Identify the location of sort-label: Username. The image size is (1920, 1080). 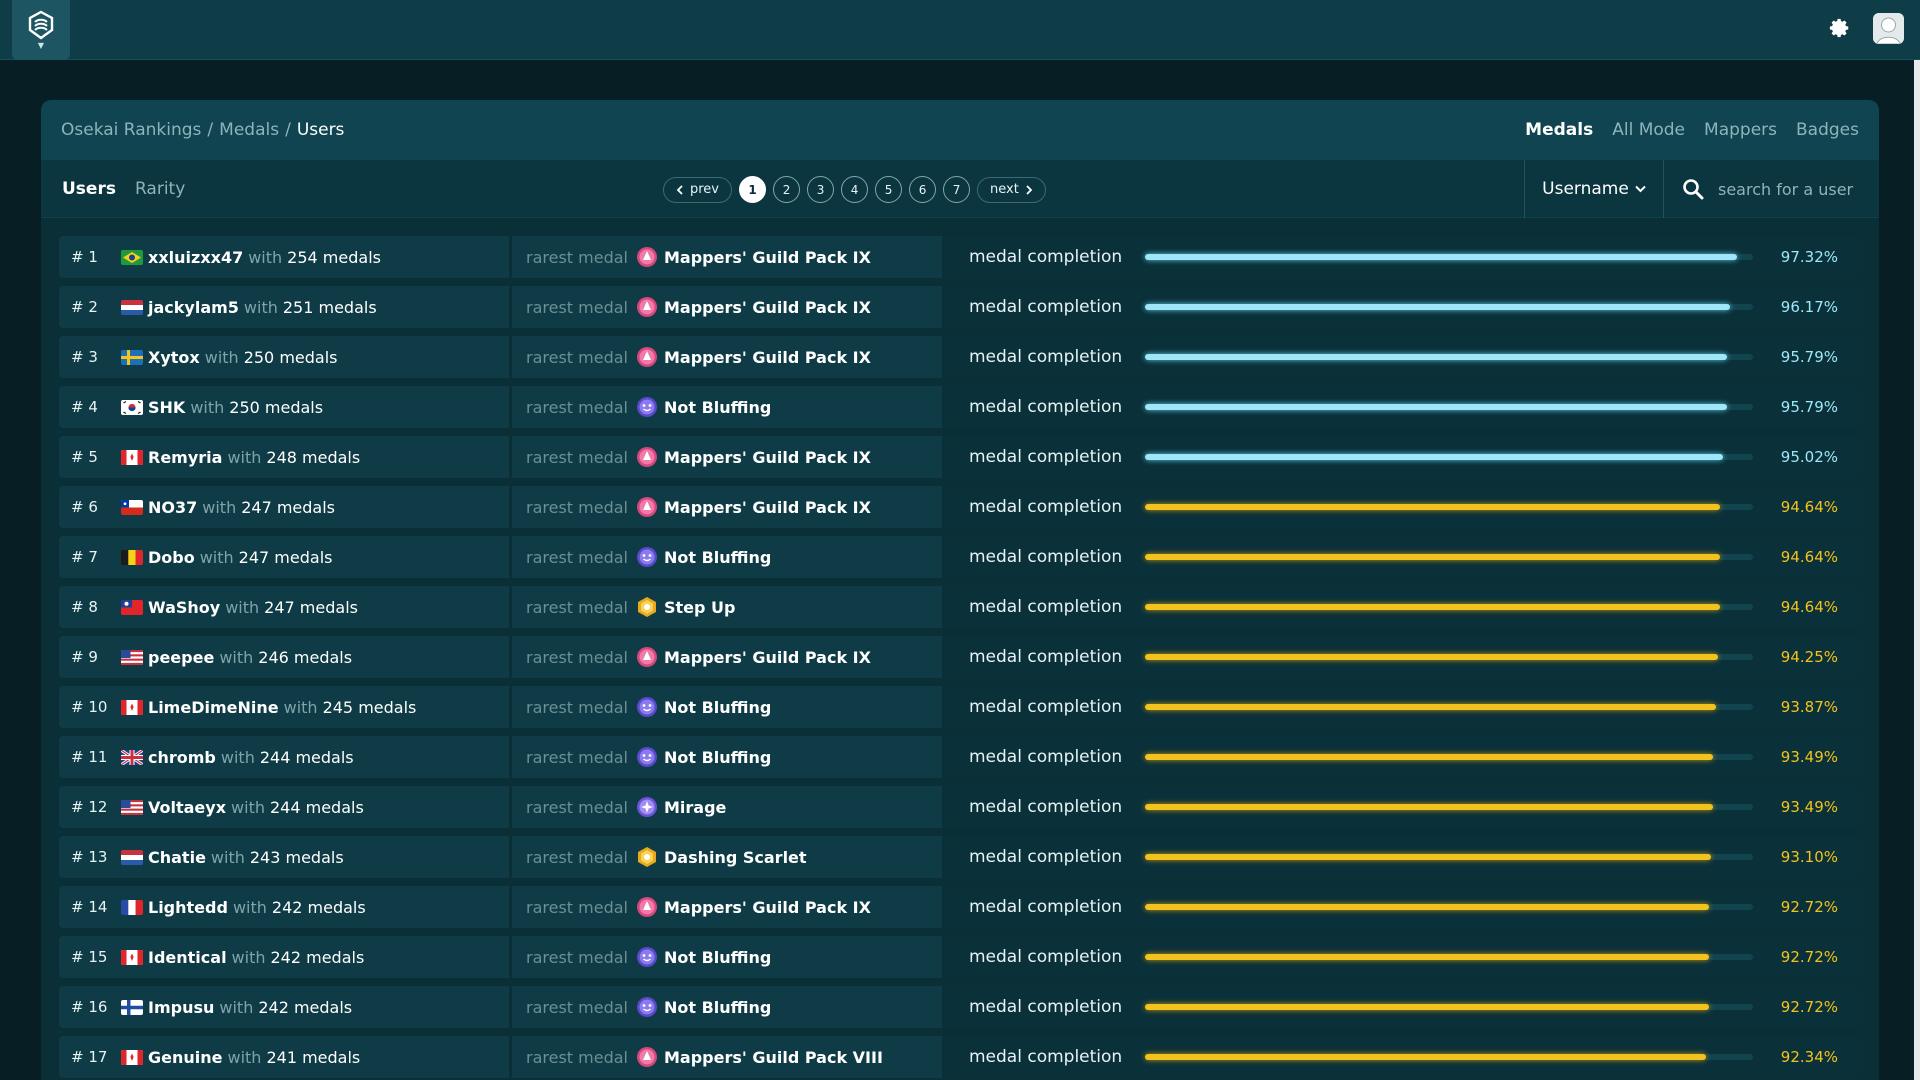
(1585, 189).